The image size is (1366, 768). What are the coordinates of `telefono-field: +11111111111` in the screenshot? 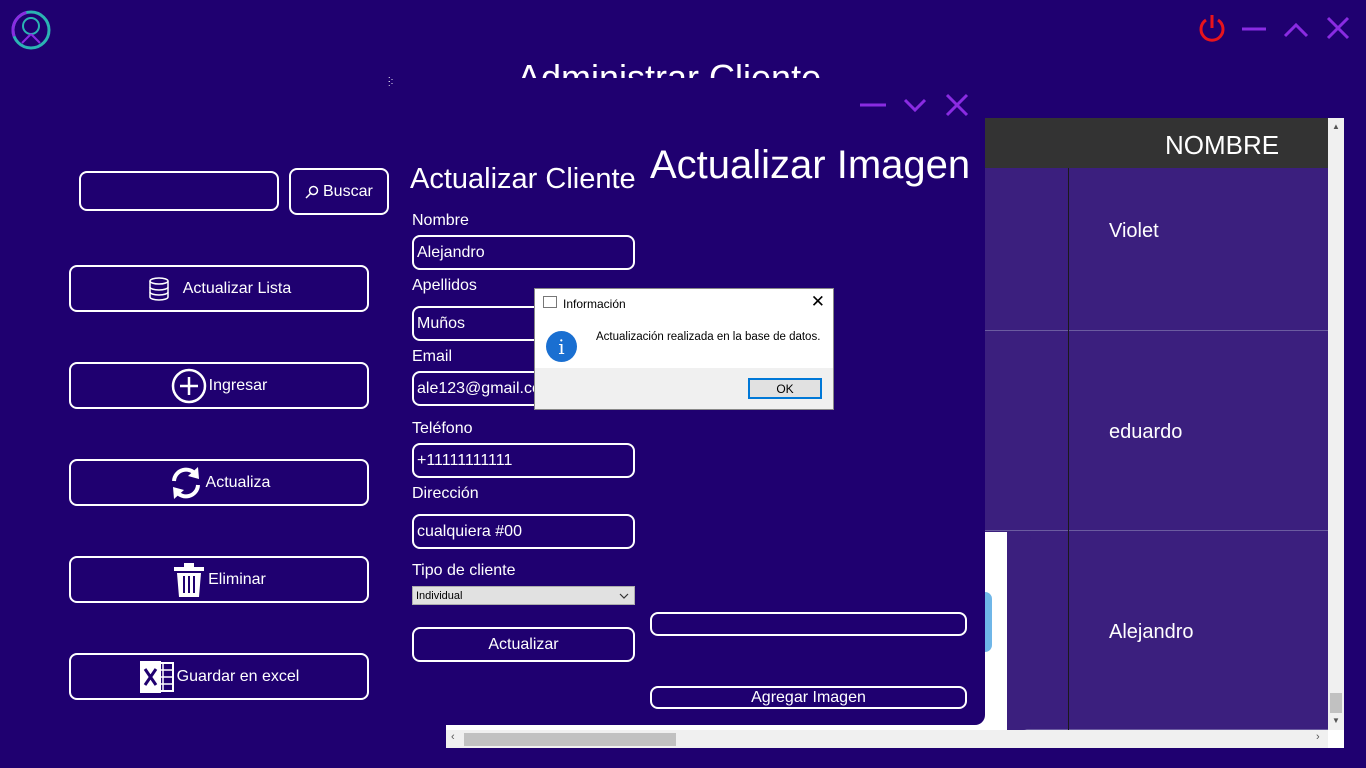 It's located at (523, 460).